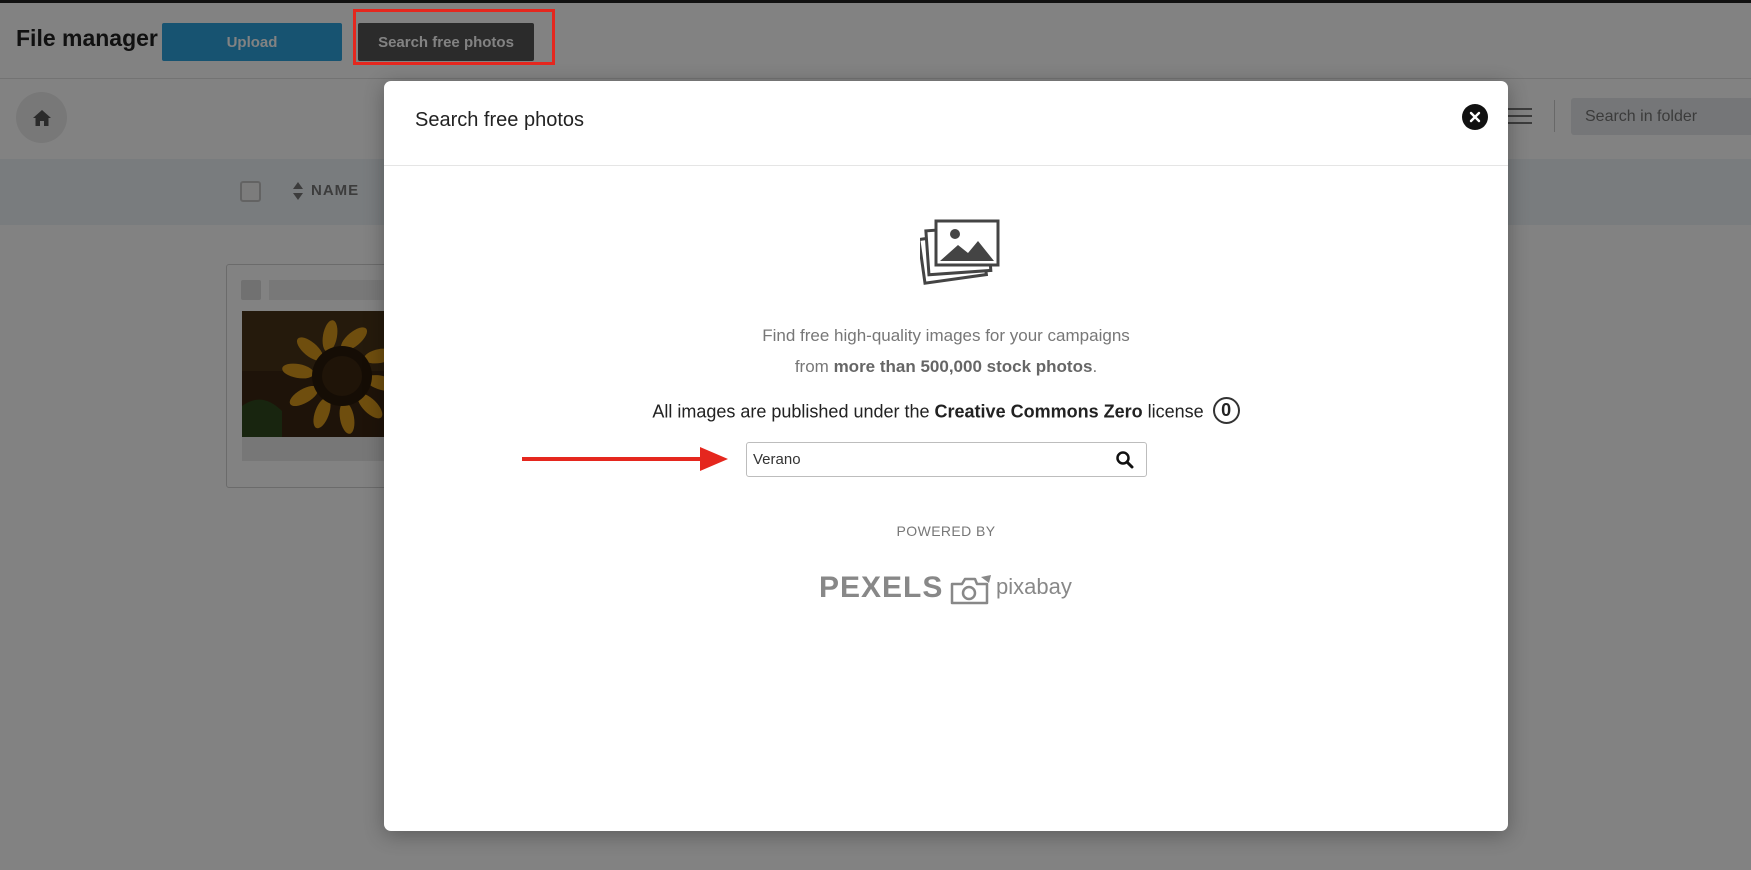 The width and height of the screenshot is (1751, 870). I want to click on photo-search-input, so click(928, 459).